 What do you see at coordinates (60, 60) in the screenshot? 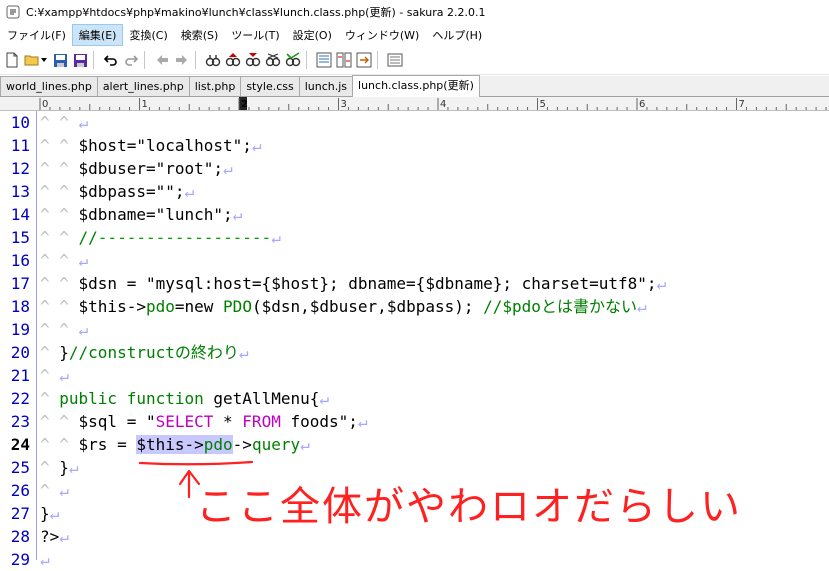
I see `save-icon` at bounding box center [60, 60].